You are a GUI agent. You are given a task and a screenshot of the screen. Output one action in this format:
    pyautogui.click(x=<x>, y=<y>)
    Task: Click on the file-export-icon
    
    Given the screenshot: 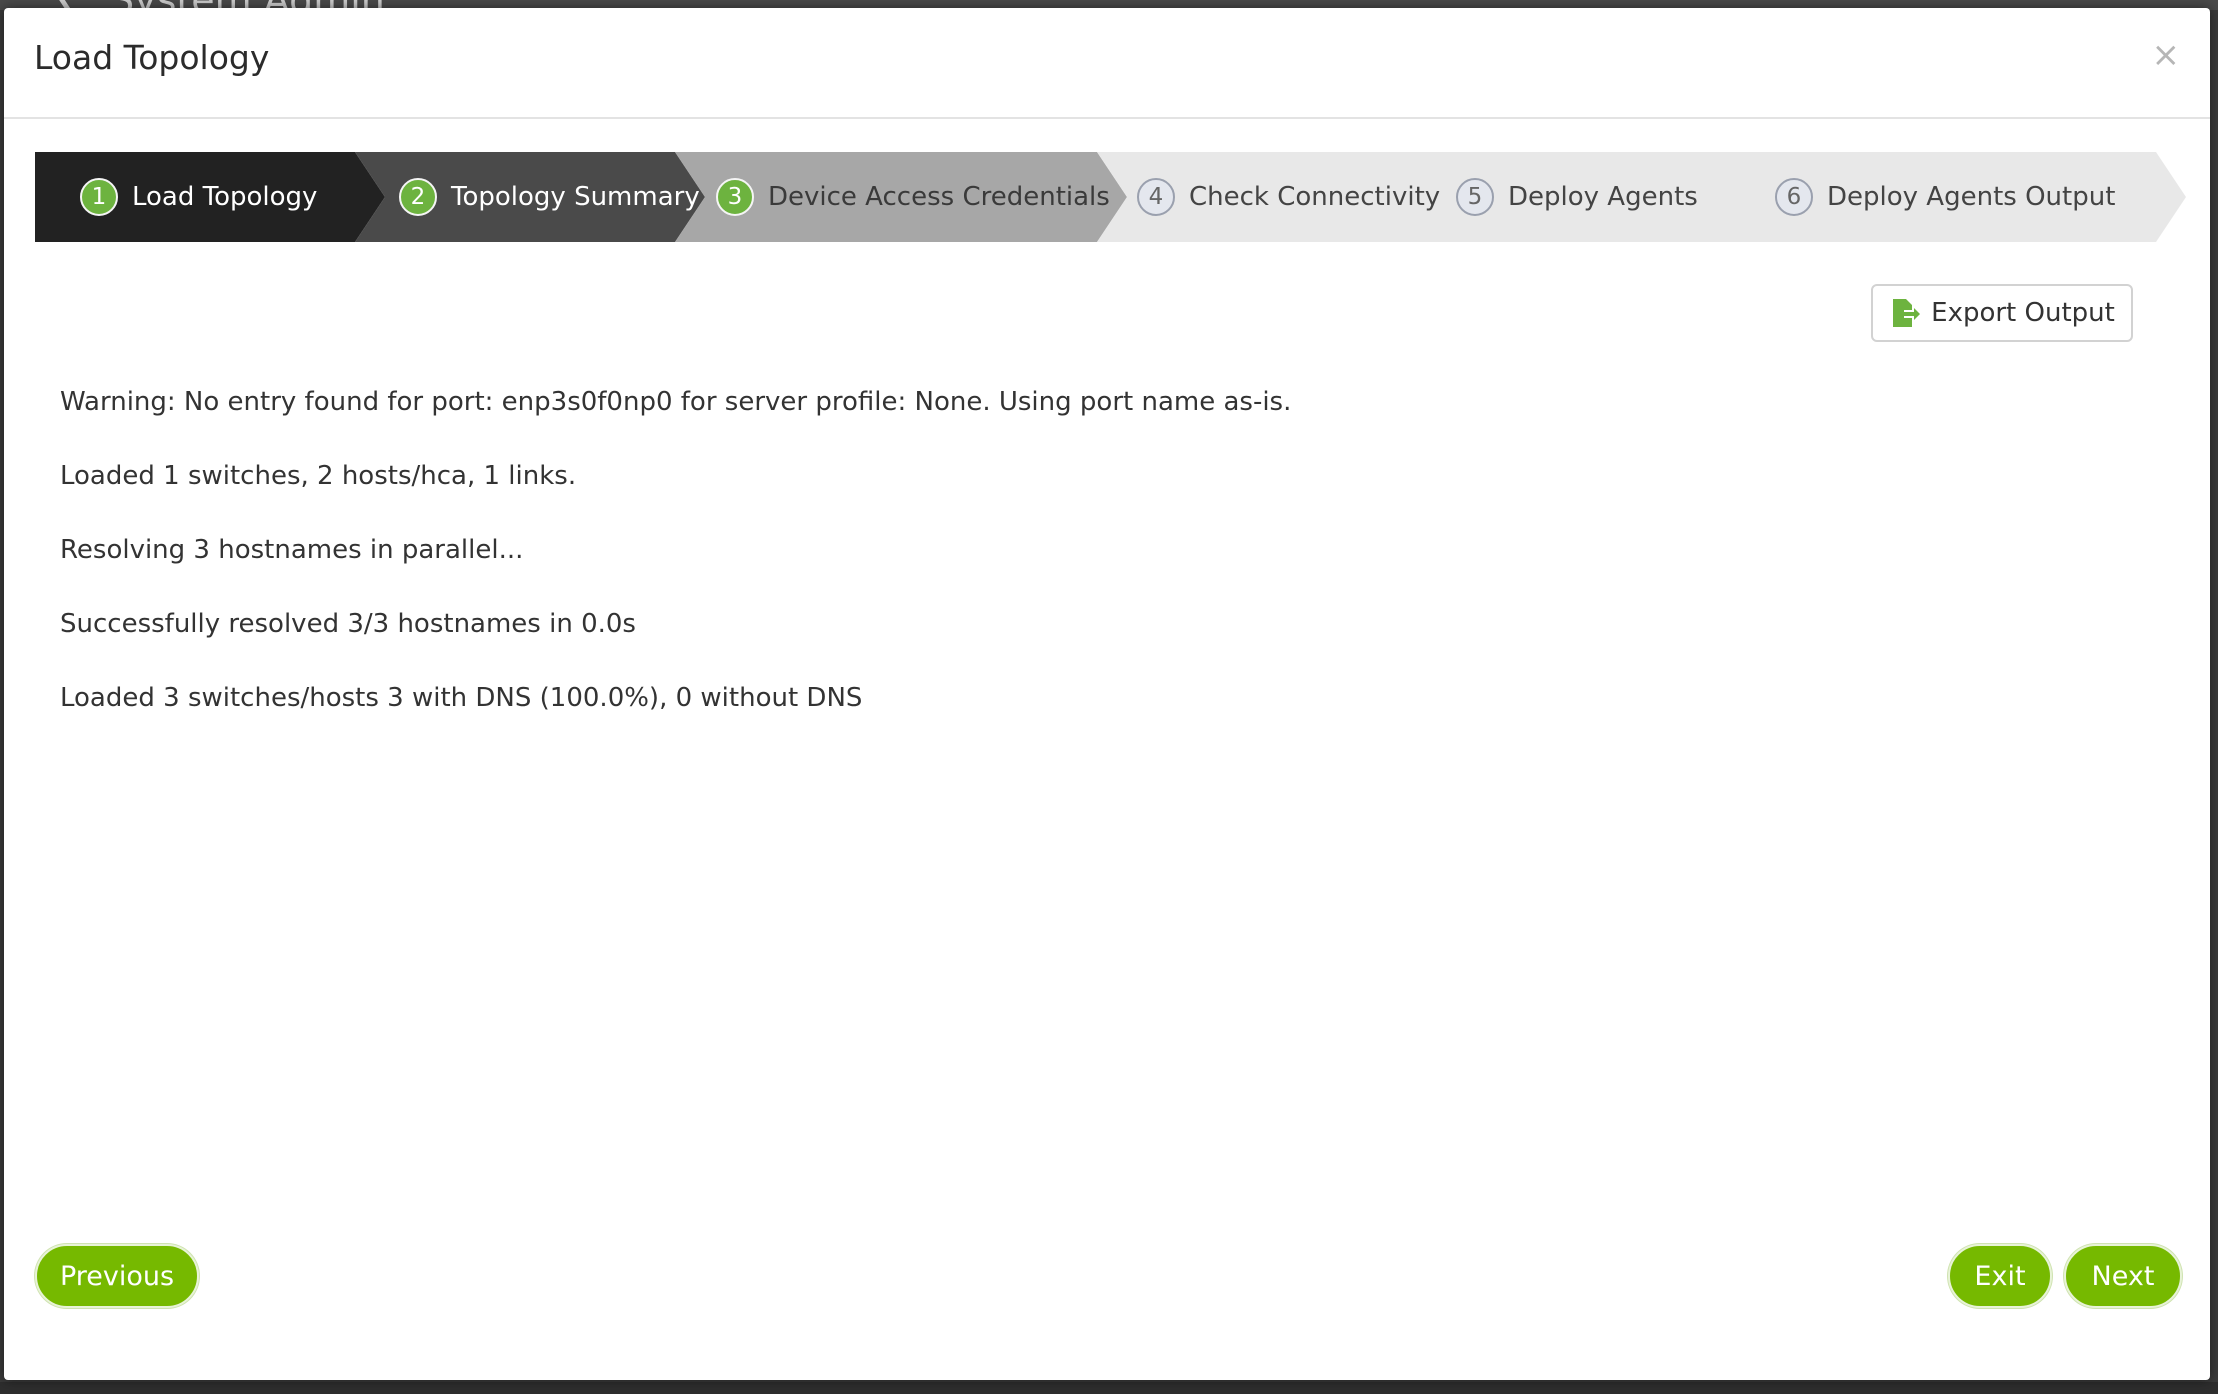 What is the action you would take?
    pyautogui.click(x=1907, y=313)
    